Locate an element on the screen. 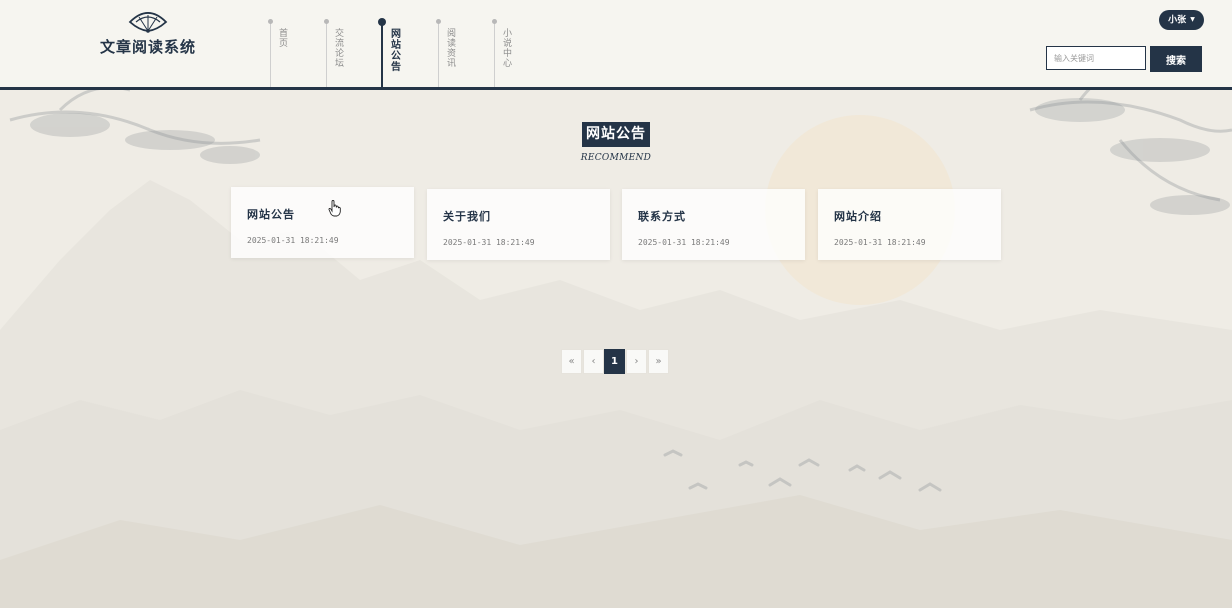 This screenshot has width=1232, height=608. nav-label: 网站公告 is located at coordinates (396, 51).